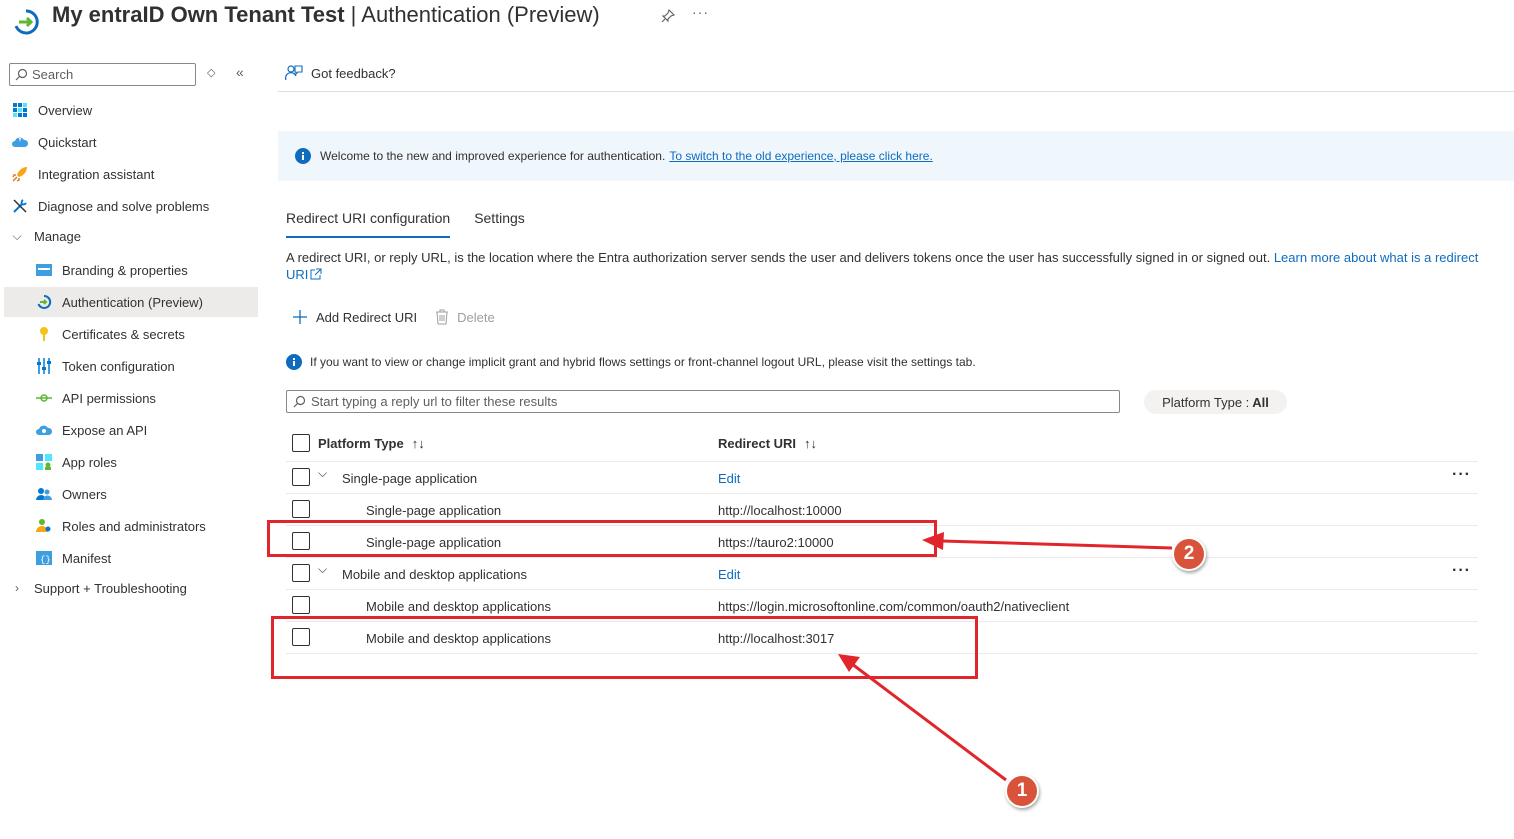  What do you see at coordinates (44, 334) in the screenshot?
I see `key-icon` at bounding box center [44, 334].